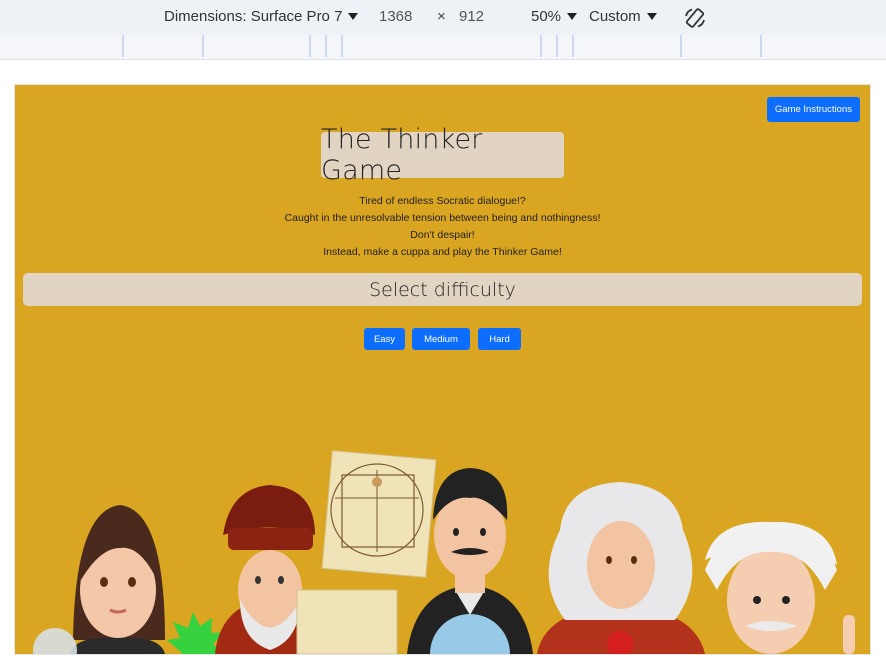  Describe the element at coordinates (384, 339) in the screenshot. I see `easy-button: Easy` at that location.